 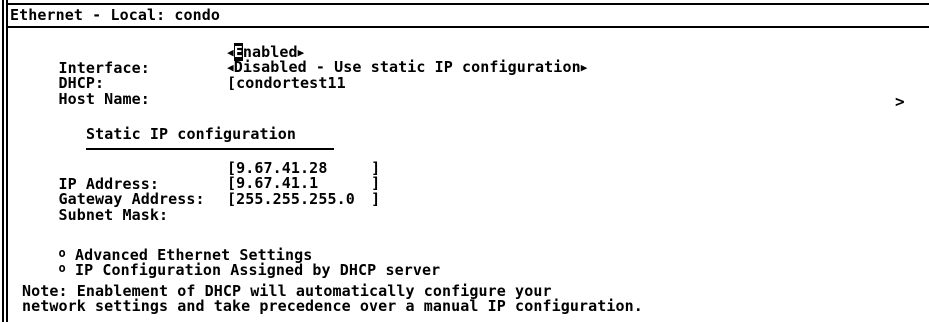 I want to click on dhcp-assigned-label: IP Configuration Assigned by DHCP server, so click(x=257, y=270).